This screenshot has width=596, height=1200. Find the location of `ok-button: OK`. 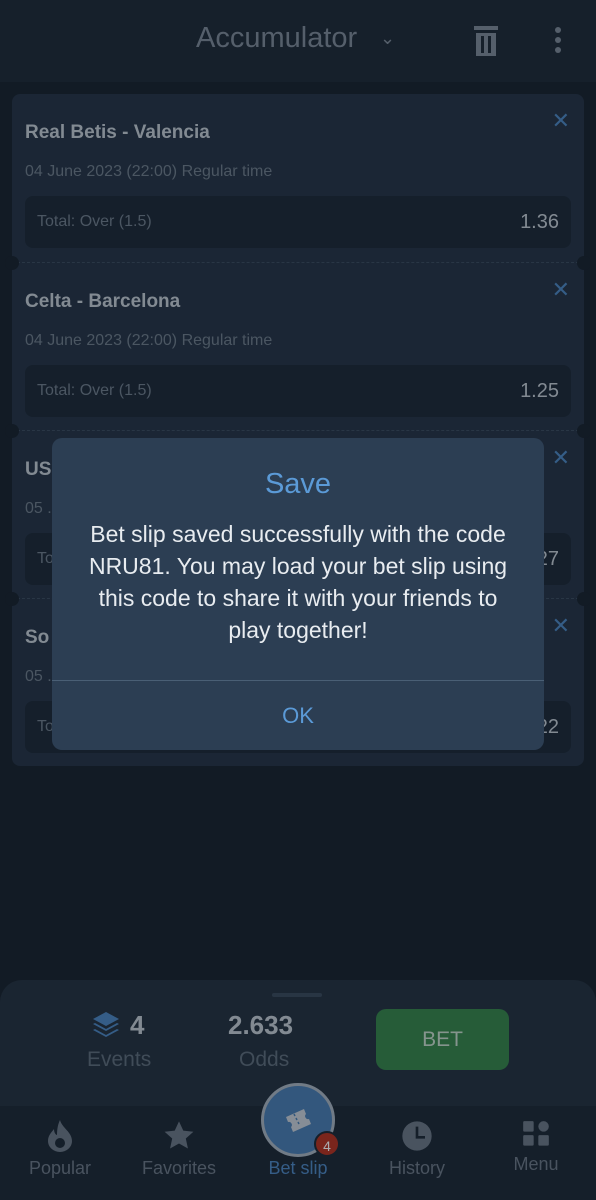

ok-button: OK is located at coordinates (298, 715).